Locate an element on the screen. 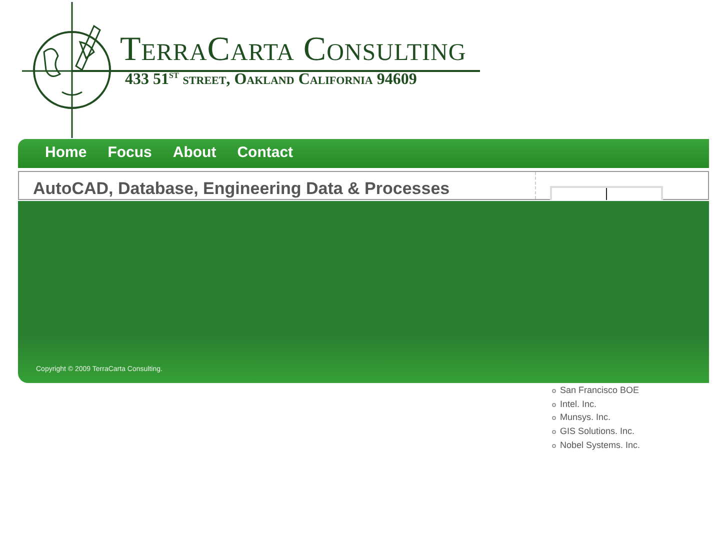 This screenshot has height=545, width=727. client-name: GIS Solutions. Inc. is located at coordinates (597, 431).